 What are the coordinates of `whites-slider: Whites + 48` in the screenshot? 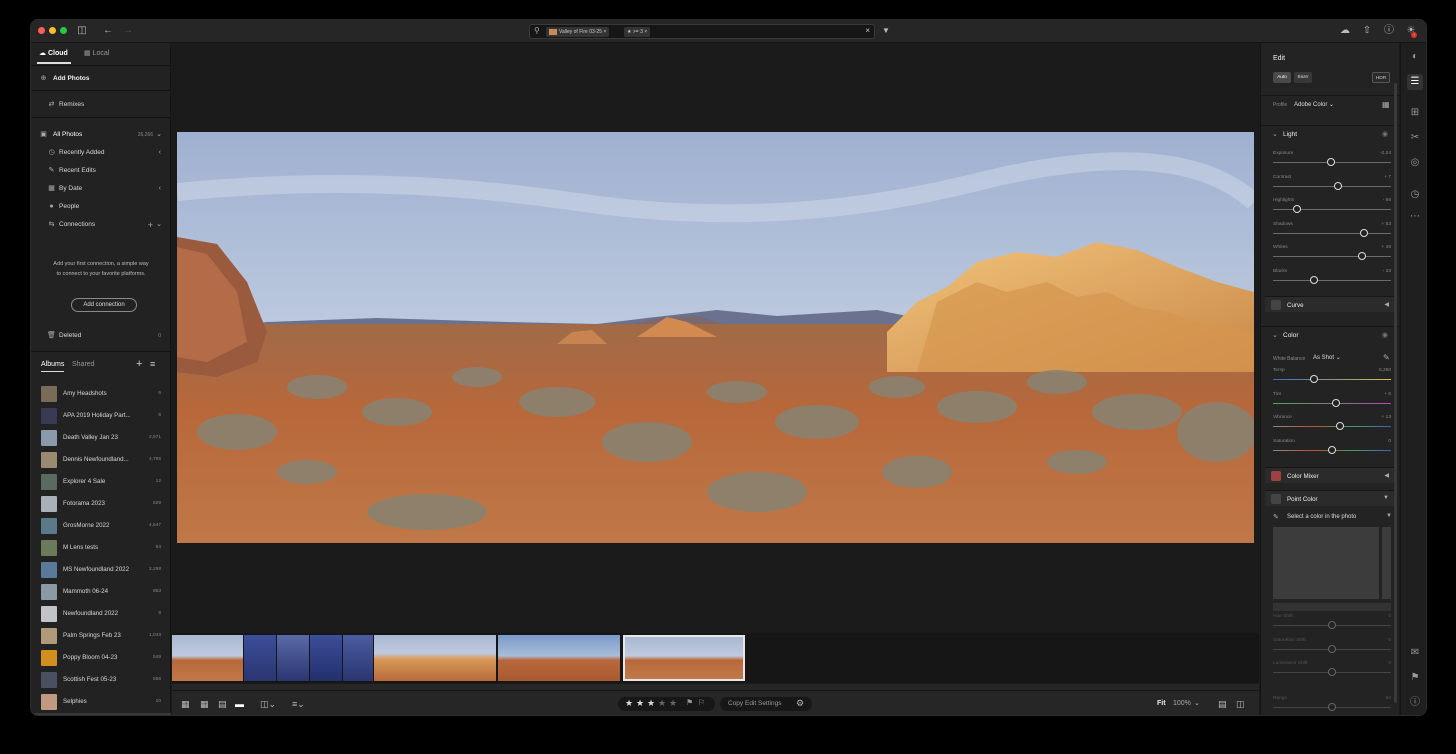 It's located at (1332, 254).